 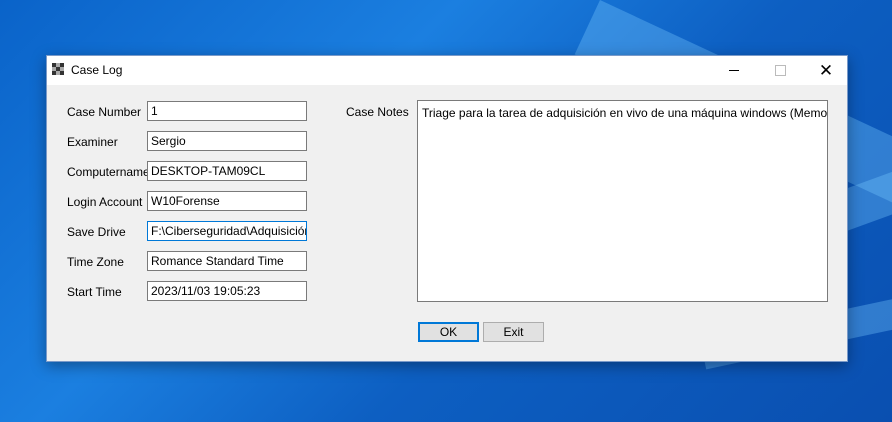 I want to click on close-button: ✕, so click(x=826, y=70).